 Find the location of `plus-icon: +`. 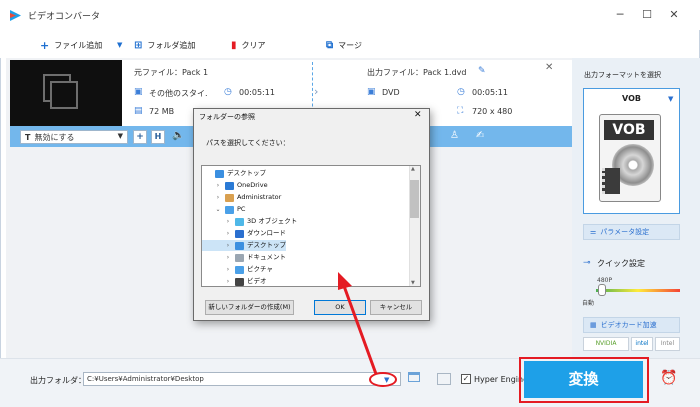

plus-icon: + is located at coordinates (45, 45).